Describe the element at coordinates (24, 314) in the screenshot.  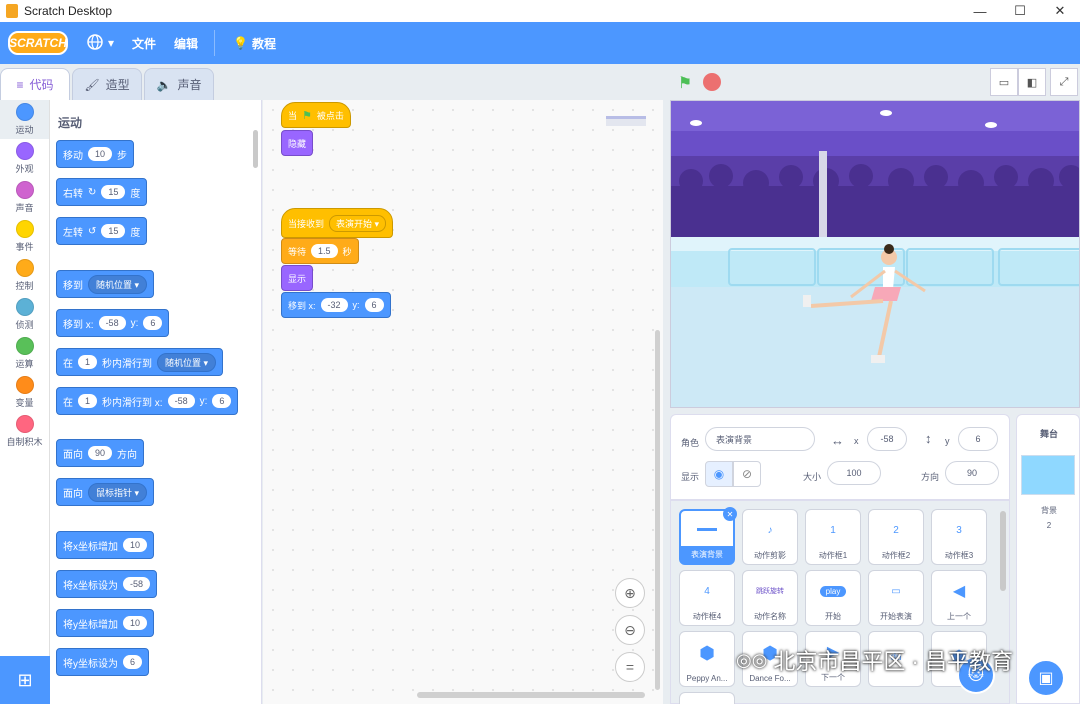
I see `category-sensing: 侦测` at that location.